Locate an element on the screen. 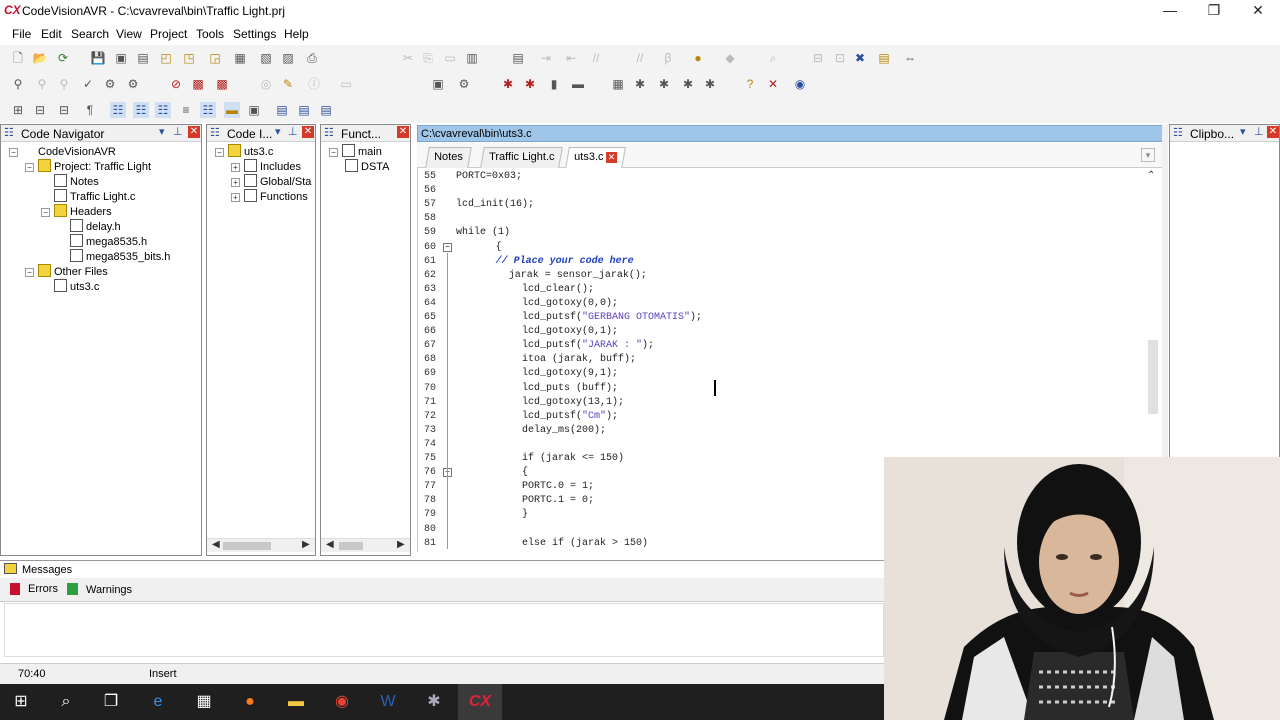 The width and height of the screenshot is (1280, 720). output-icon: ▣ is located at coordinates (254, 110).